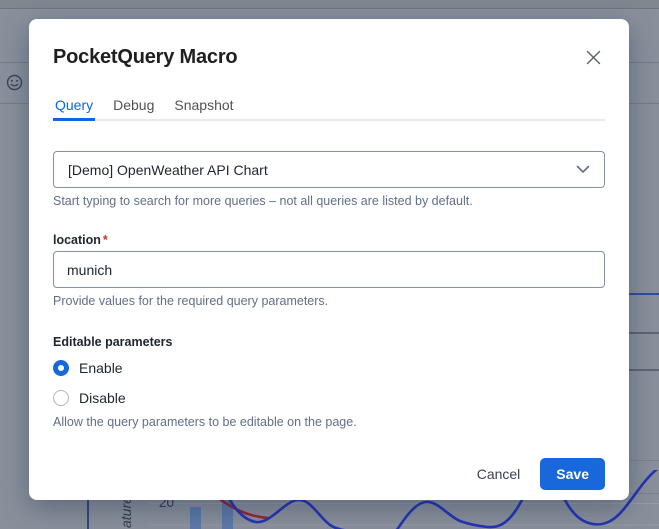 The image size is (659, 529). I want to click on radio-enable-label: Enable, so click(101, 368).